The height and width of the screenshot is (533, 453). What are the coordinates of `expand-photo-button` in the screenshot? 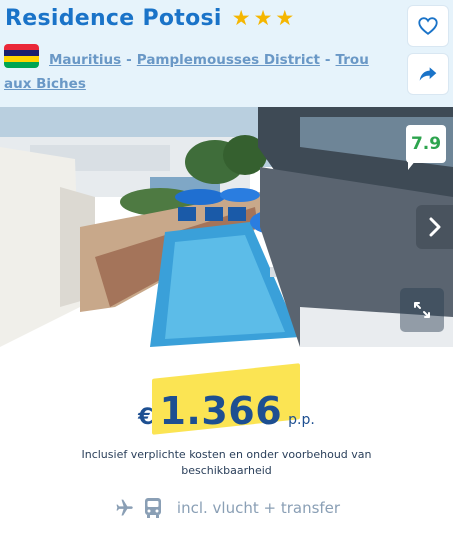 It's located at (422, 310).